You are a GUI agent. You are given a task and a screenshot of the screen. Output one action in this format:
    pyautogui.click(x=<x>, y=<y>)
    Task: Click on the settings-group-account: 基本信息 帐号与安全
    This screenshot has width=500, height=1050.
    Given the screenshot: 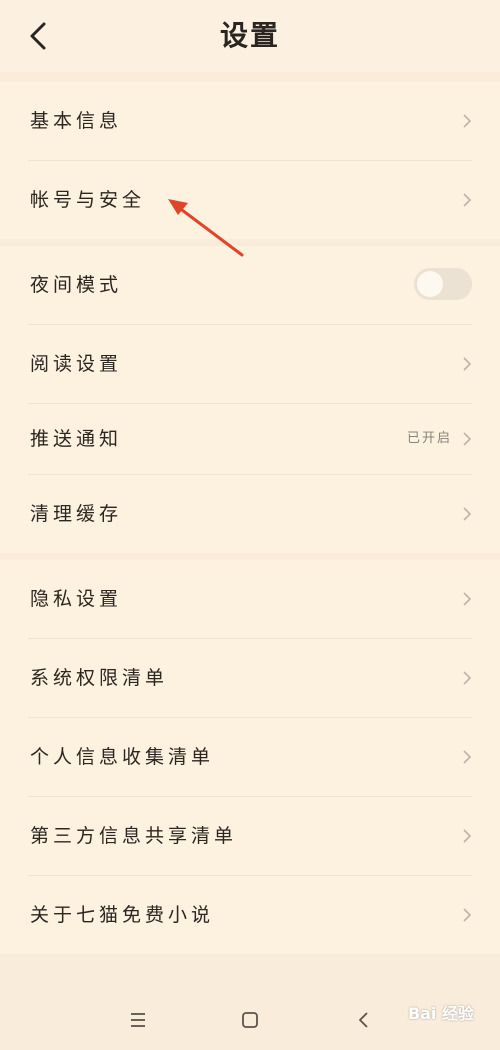 What is the action you would take?
    pyautogui.click(x=250, y=160)
    